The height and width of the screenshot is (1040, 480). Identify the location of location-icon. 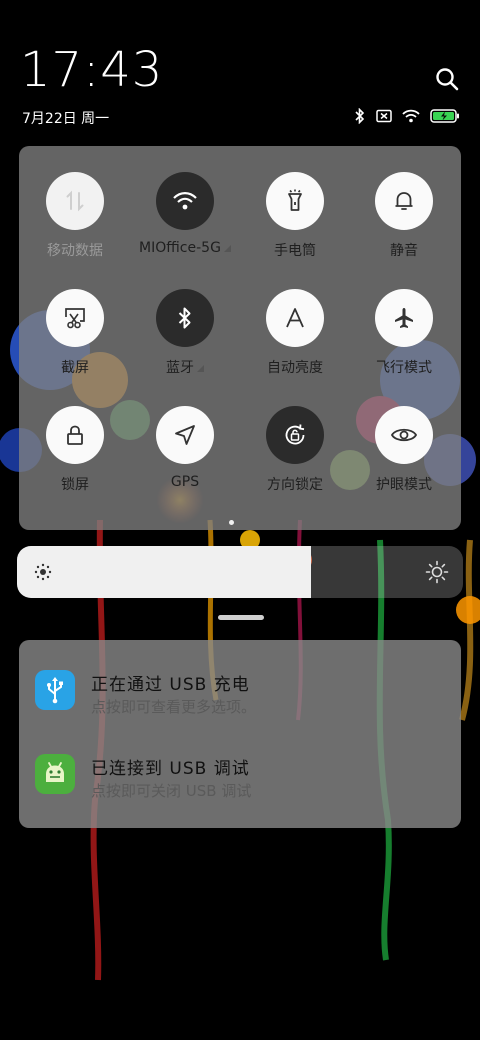
(185, 435).